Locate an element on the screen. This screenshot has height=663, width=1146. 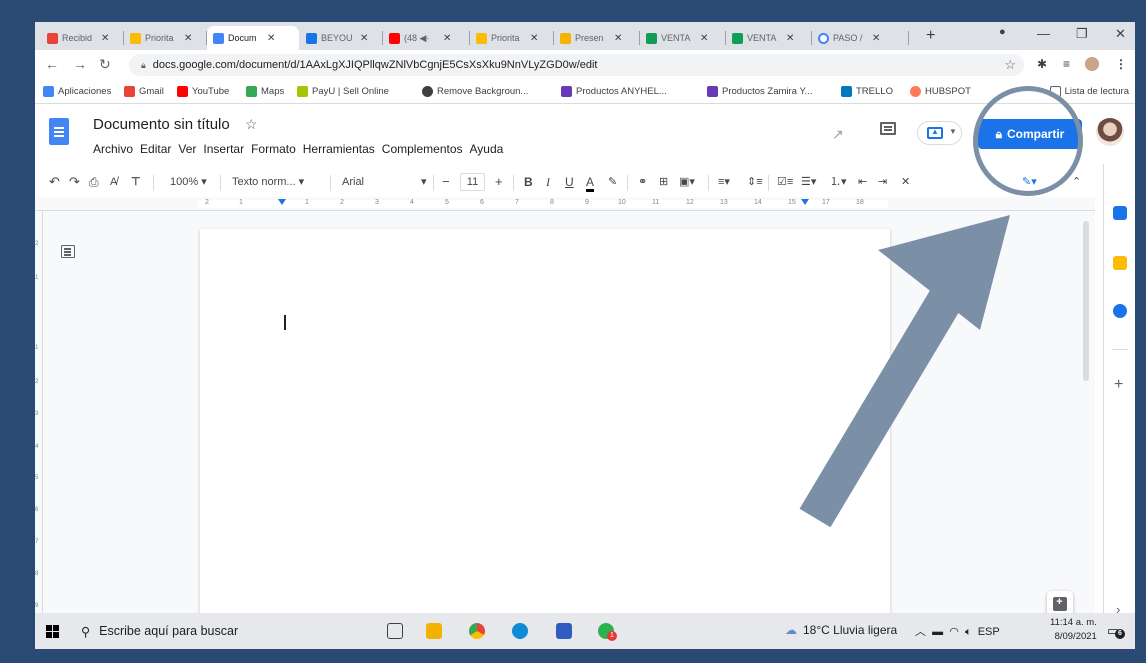
menu-herramientas: Herramientas is located at coordinates (339, 149).